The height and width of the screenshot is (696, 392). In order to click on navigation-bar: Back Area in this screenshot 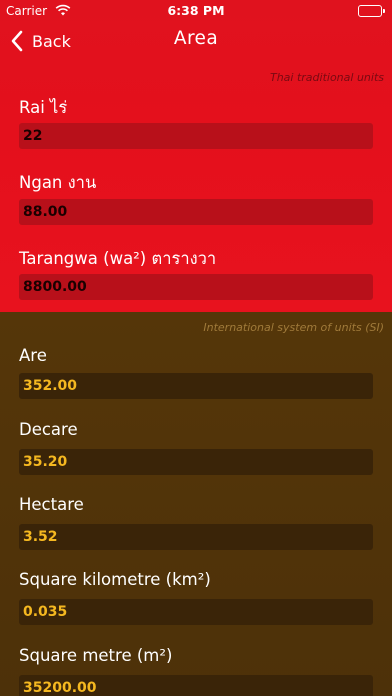, I will do `click(196, 41)`.